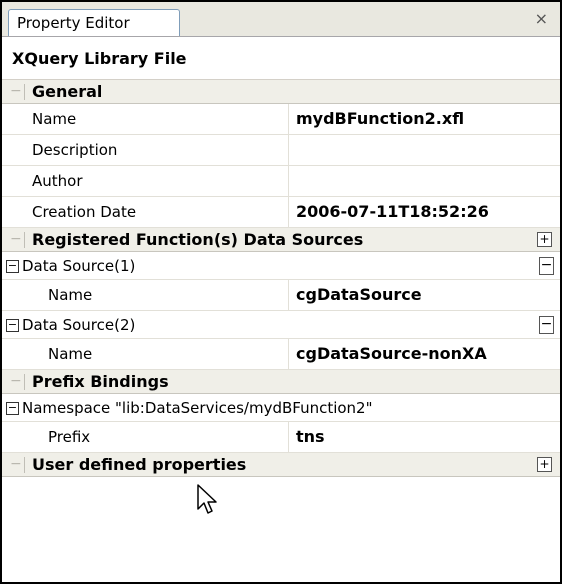 Image resolution: width=562 pixels, height=584 pixels. Describe the element at coordinates (57, 181) in the screenshot. I see `property-label: Author` at that location.